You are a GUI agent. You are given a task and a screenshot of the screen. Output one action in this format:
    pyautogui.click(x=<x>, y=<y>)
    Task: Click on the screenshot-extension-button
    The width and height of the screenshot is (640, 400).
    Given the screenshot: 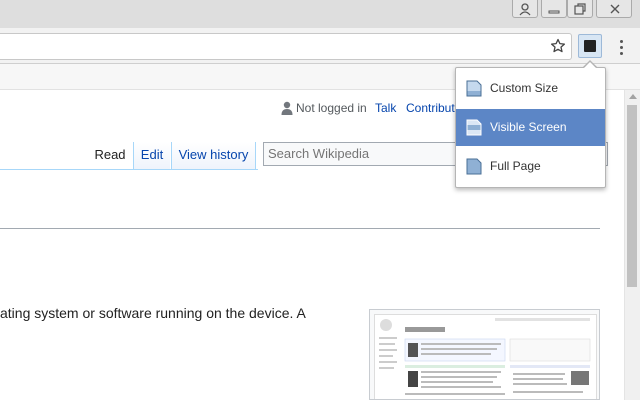 What is the action you would take?
    pyautogui.click(x=590, y=46)
    